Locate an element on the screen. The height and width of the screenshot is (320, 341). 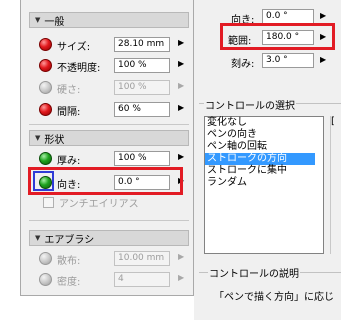
thickness-field: 100 % is located at coordinates (142, 158).